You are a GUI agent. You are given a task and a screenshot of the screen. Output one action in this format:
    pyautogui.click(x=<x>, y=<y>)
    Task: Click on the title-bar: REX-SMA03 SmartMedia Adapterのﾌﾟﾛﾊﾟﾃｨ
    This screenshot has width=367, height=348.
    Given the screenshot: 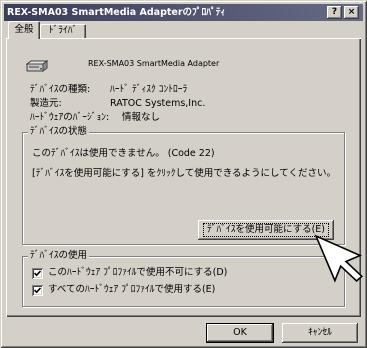 What is the action you would take?
    pyautogui.click(x=183, y=12)
    